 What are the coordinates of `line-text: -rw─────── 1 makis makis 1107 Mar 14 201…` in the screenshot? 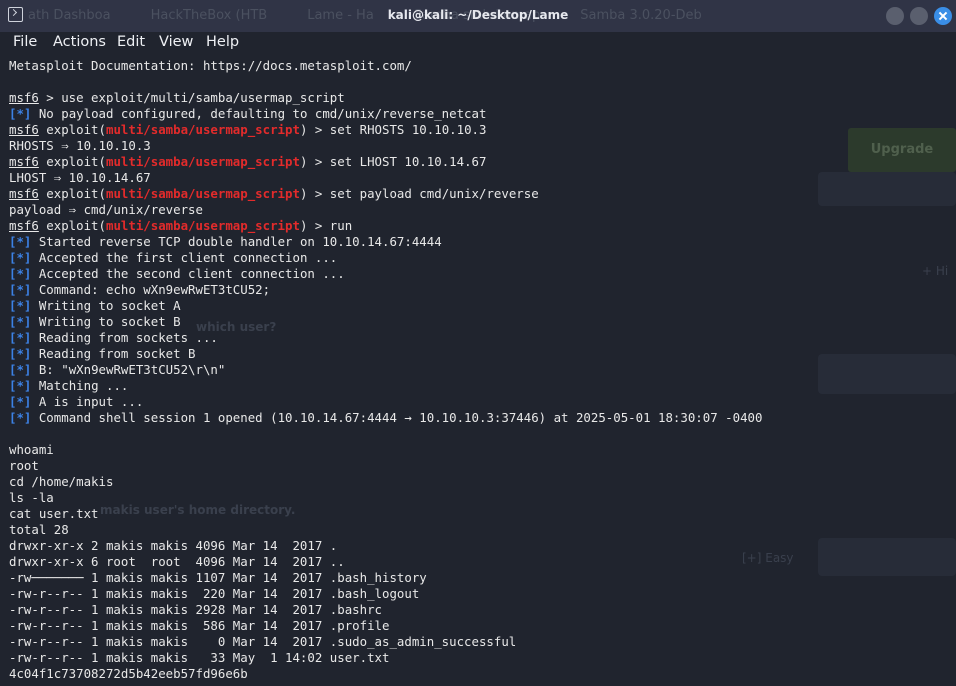 It's located at (218, 577).